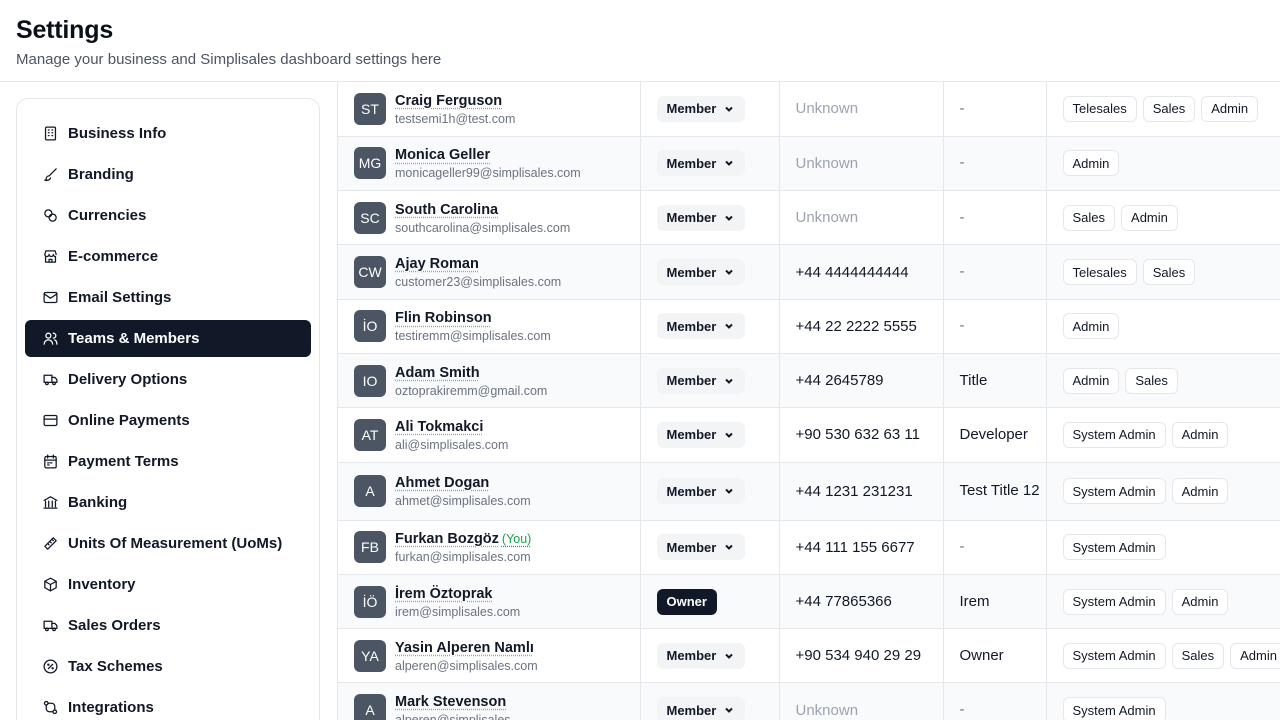 The height and width of the screenshot is (720, 1280). I want to click on phone-cell: +90 534 940 29 29, so click(861, 656).